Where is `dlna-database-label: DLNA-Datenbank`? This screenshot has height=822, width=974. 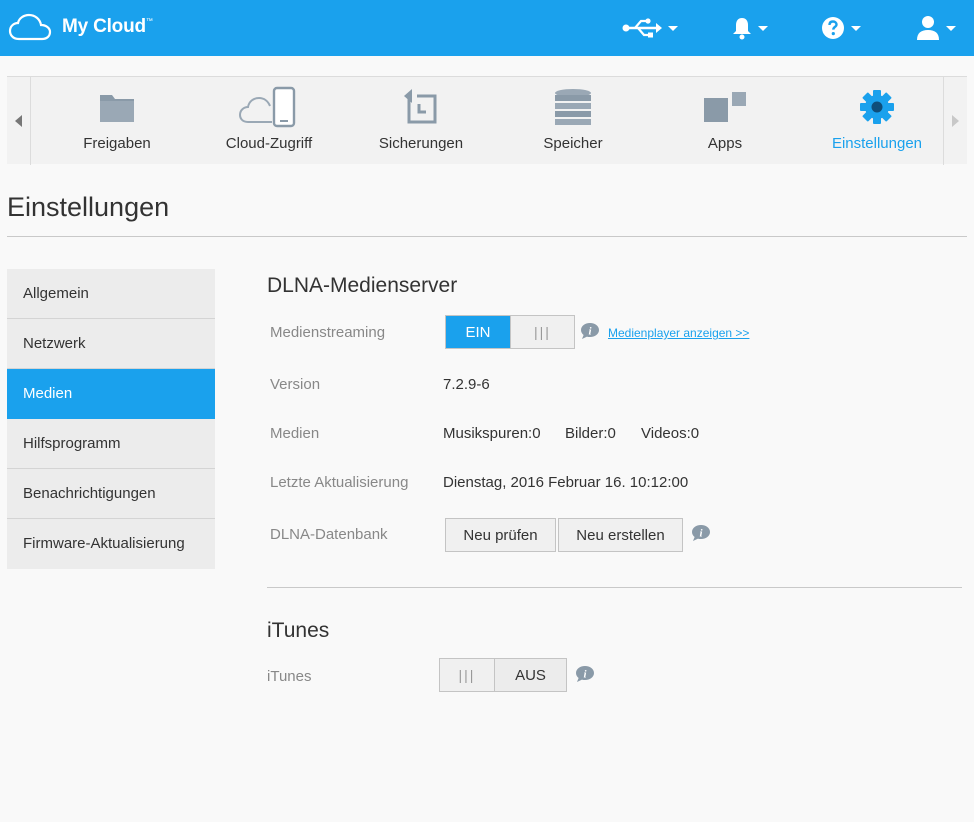
dlna-database-label: DLNA-Datenbank is located at coordinates (329, 534).